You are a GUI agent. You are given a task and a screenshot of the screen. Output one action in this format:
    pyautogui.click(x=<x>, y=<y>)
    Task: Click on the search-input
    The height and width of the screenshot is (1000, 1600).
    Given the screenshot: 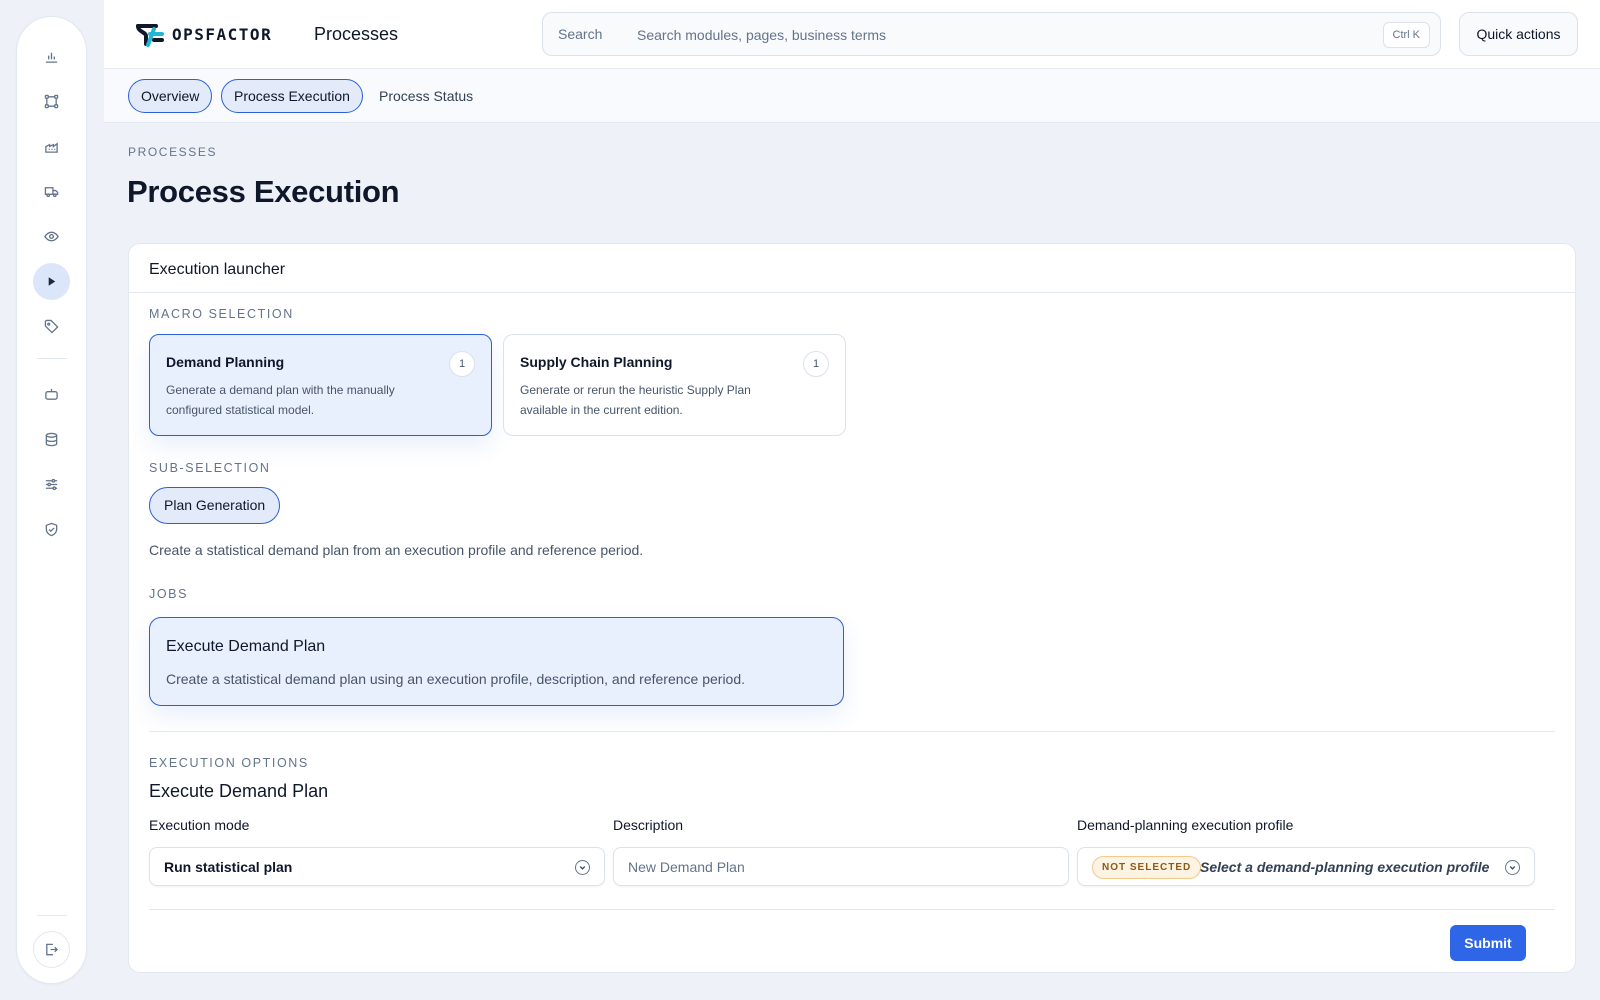 What is the action you would take?
    pyautogui.click(x=987, y=35)
    